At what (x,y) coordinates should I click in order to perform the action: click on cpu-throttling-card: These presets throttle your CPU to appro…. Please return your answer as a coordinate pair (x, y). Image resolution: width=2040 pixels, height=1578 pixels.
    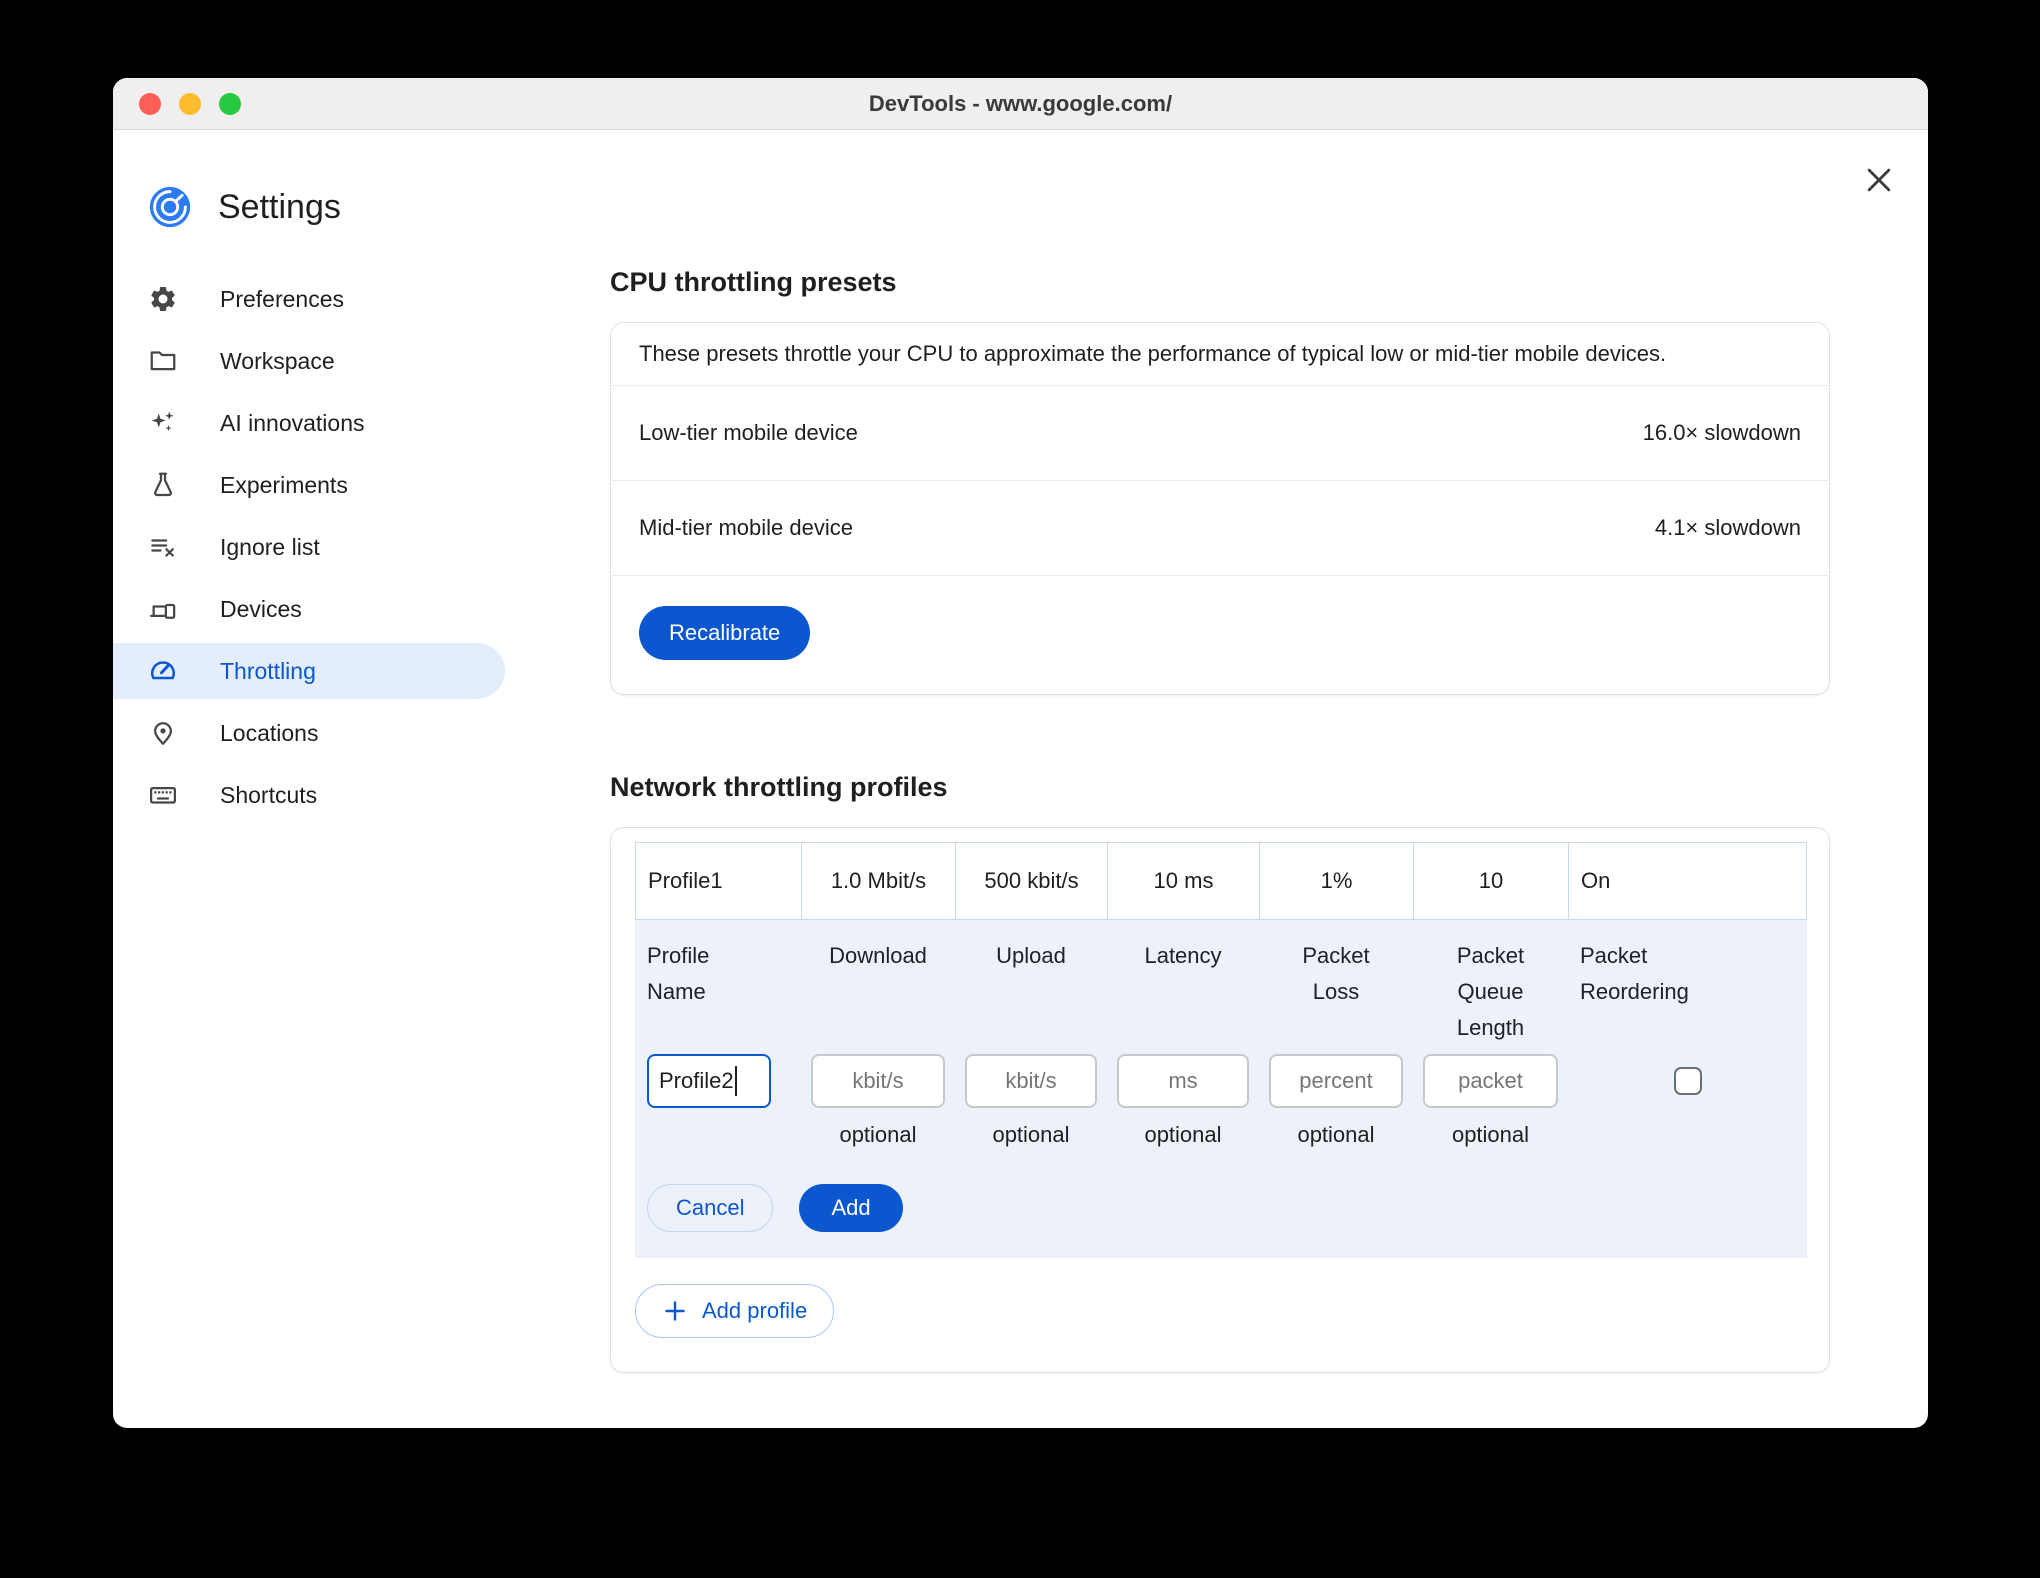
    Looking at the image, I should click on (1220, 508).